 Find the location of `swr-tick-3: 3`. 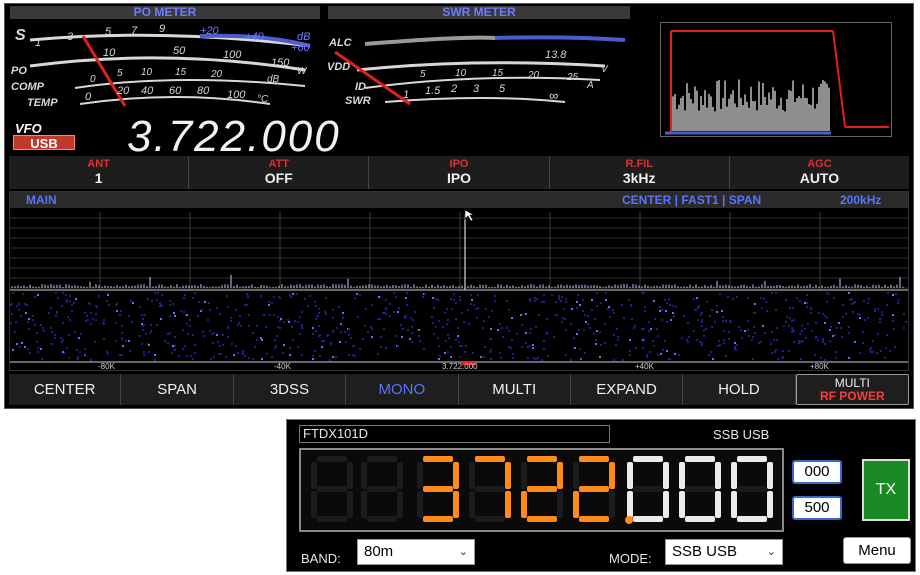

swr-tick-3: 3 is located at coordinates (476, 89).